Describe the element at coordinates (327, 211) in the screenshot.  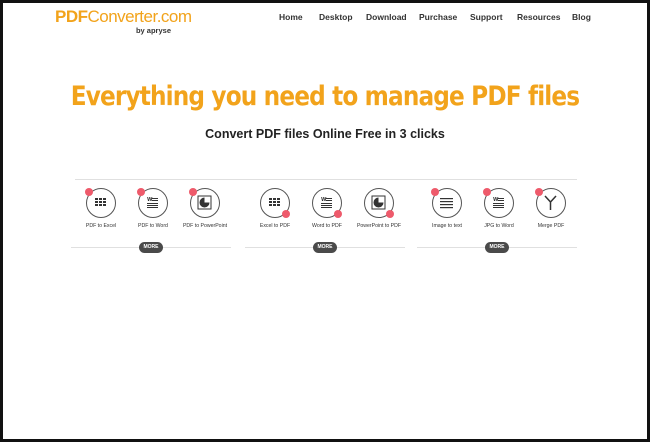
I see `tool-word-to-pdf: W Word to PDF` at that location.